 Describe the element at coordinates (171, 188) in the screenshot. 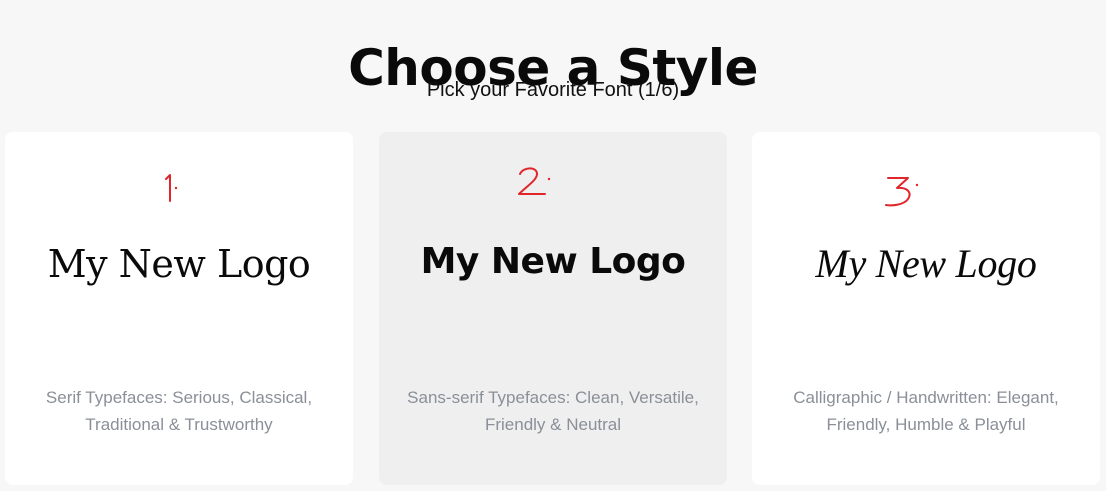

I see `handwritten-1-icon` at that location.